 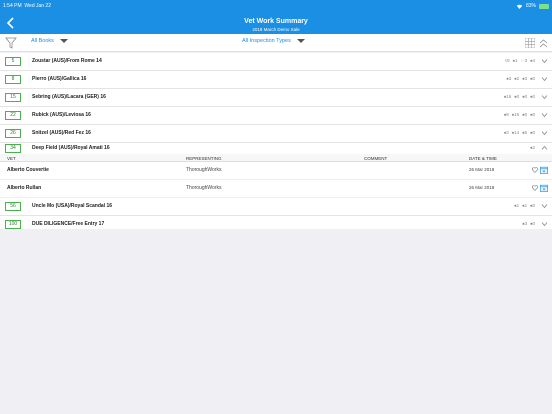 What do you see at coordinates (24, 188) in the screenshot?
I see `vet-name: Alberto Rullan` at bounding box center [24, 188].